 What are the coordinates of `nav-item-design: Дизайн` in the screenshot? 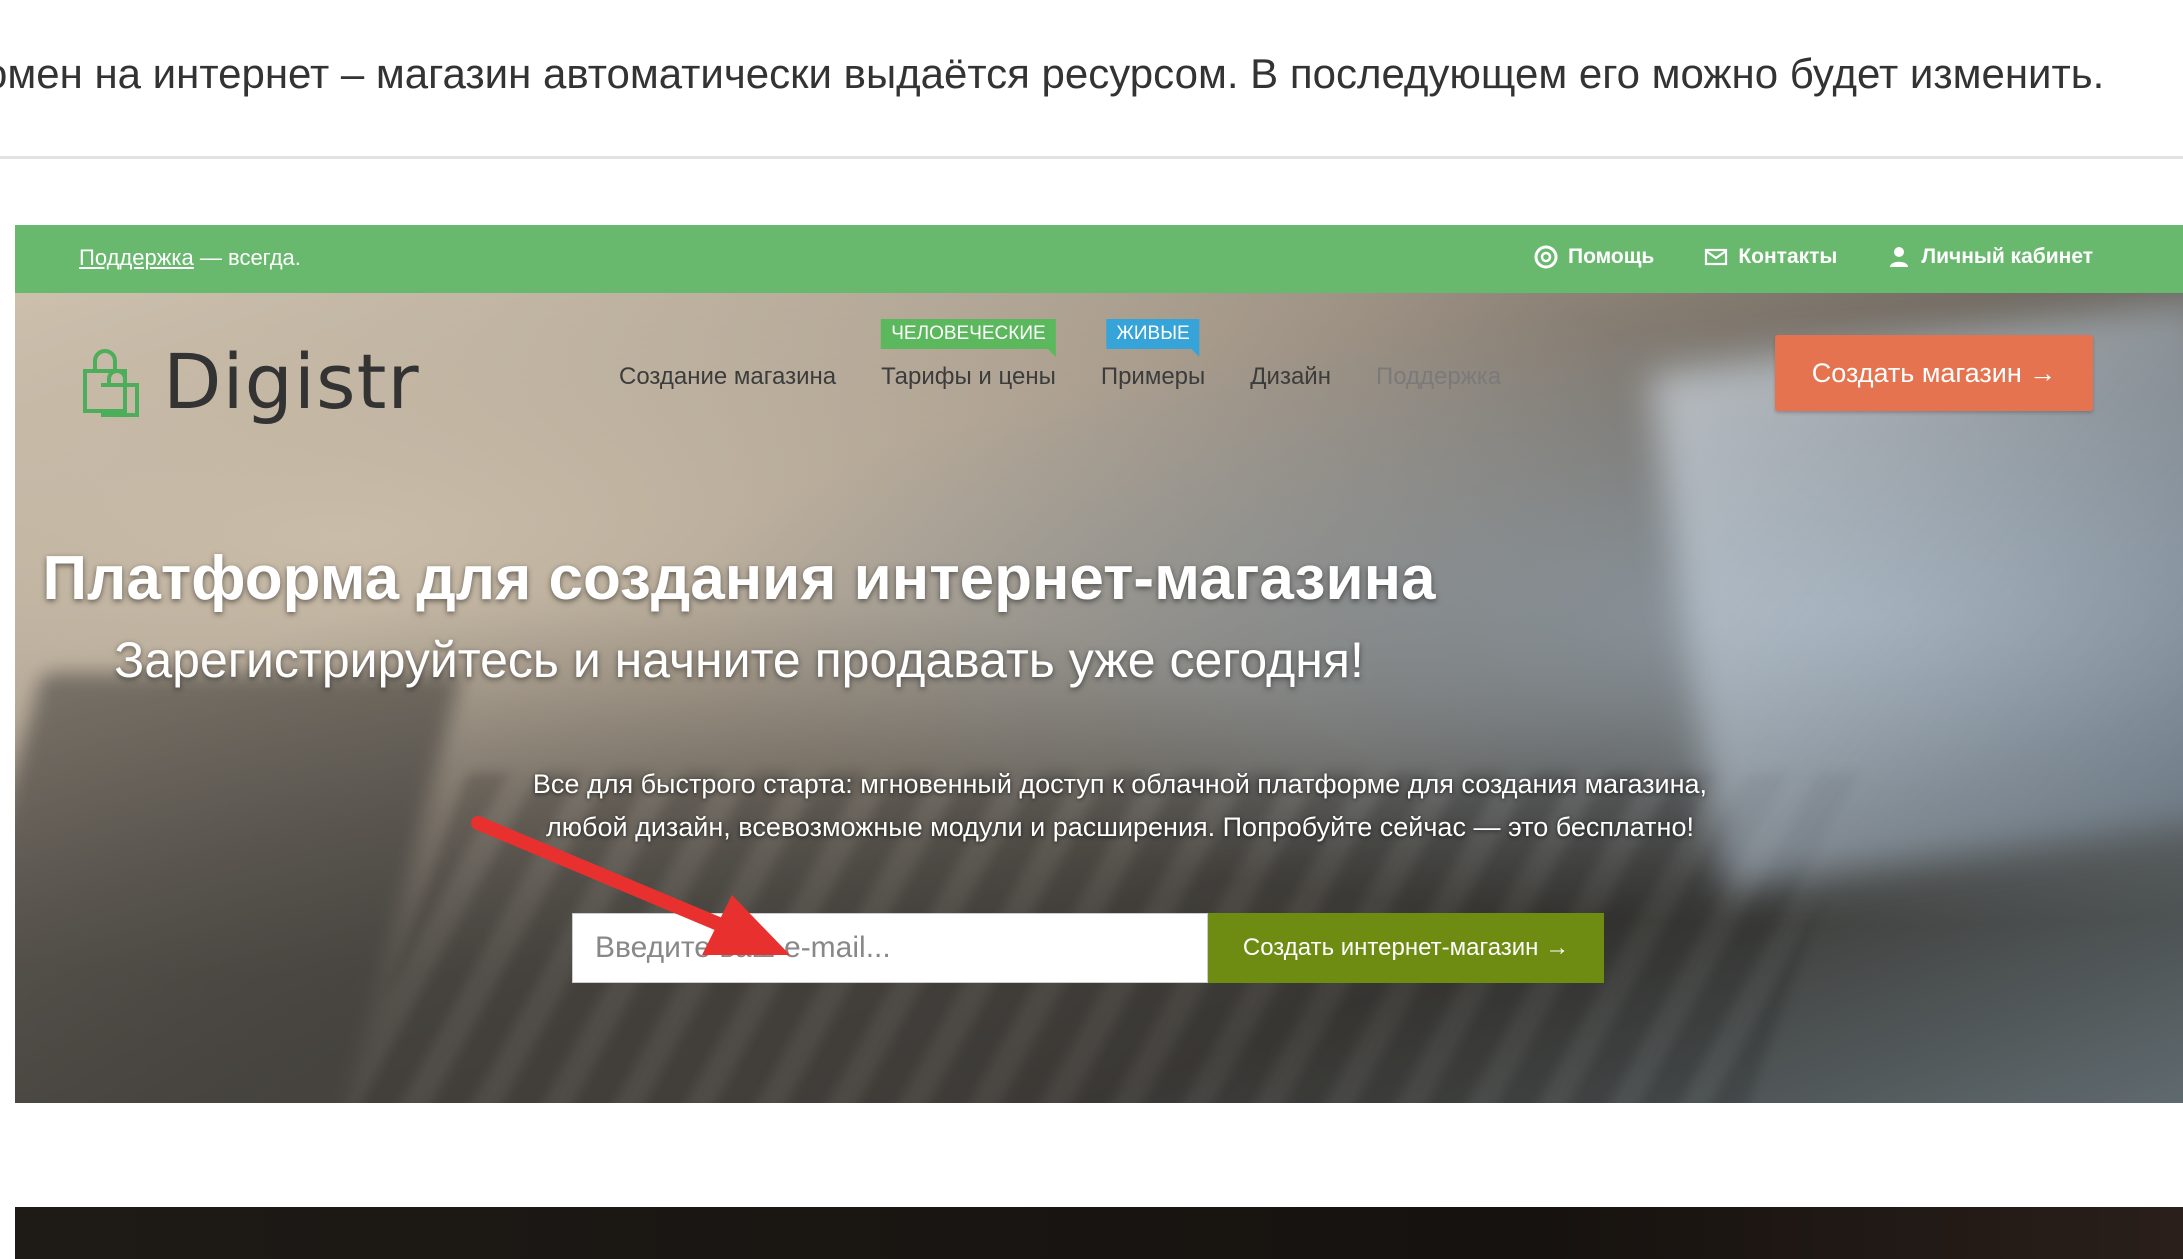 It's located at (1290, 377).